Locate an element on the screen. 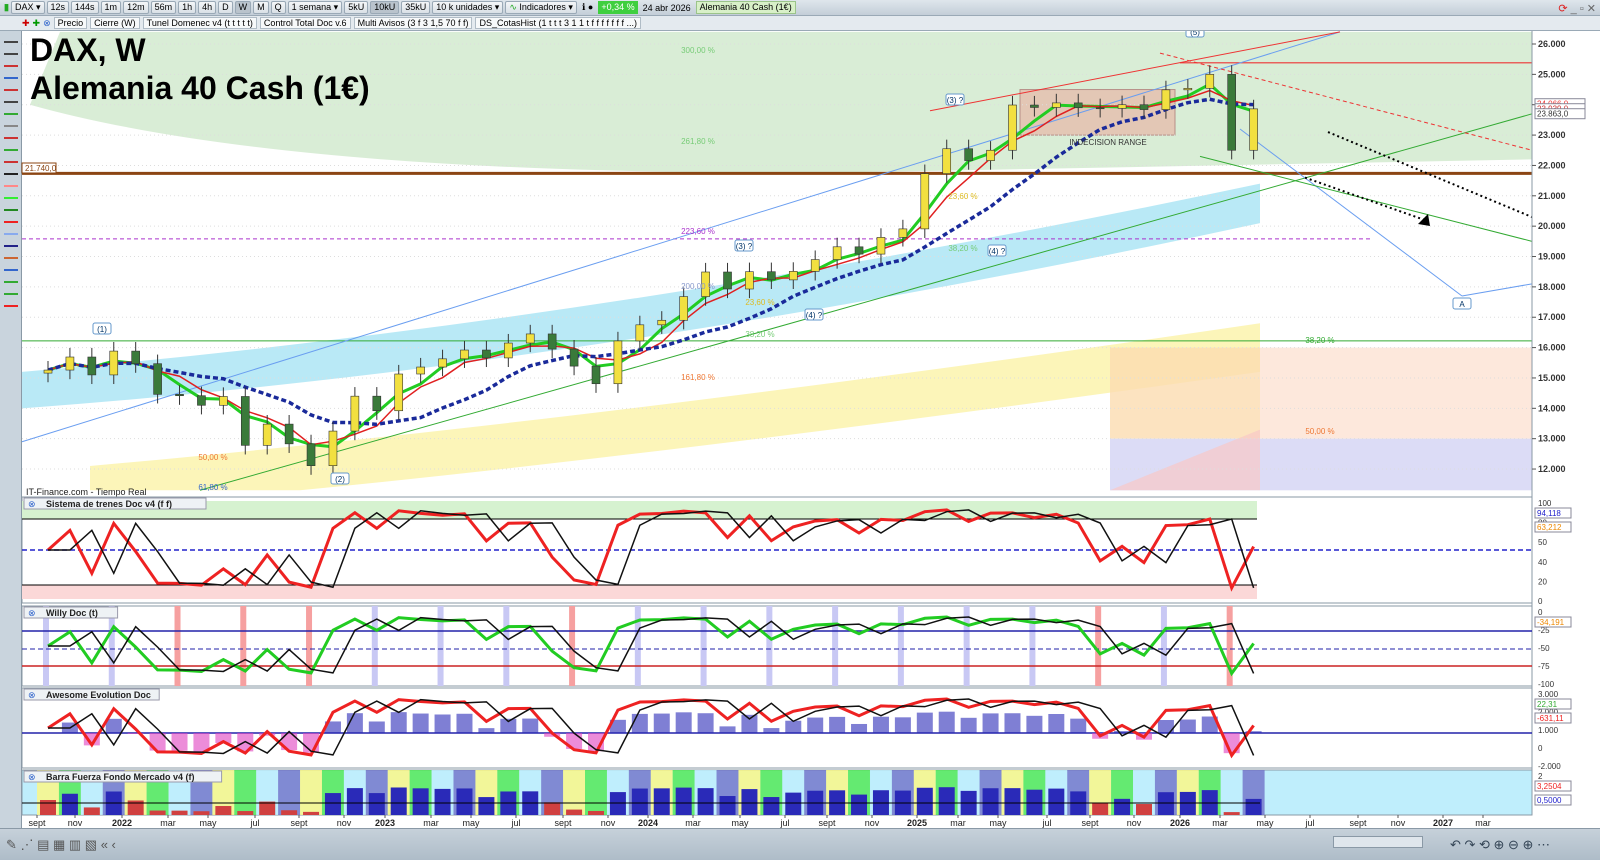  units-label: 10 k unidades is located at coordinates (464, 7).